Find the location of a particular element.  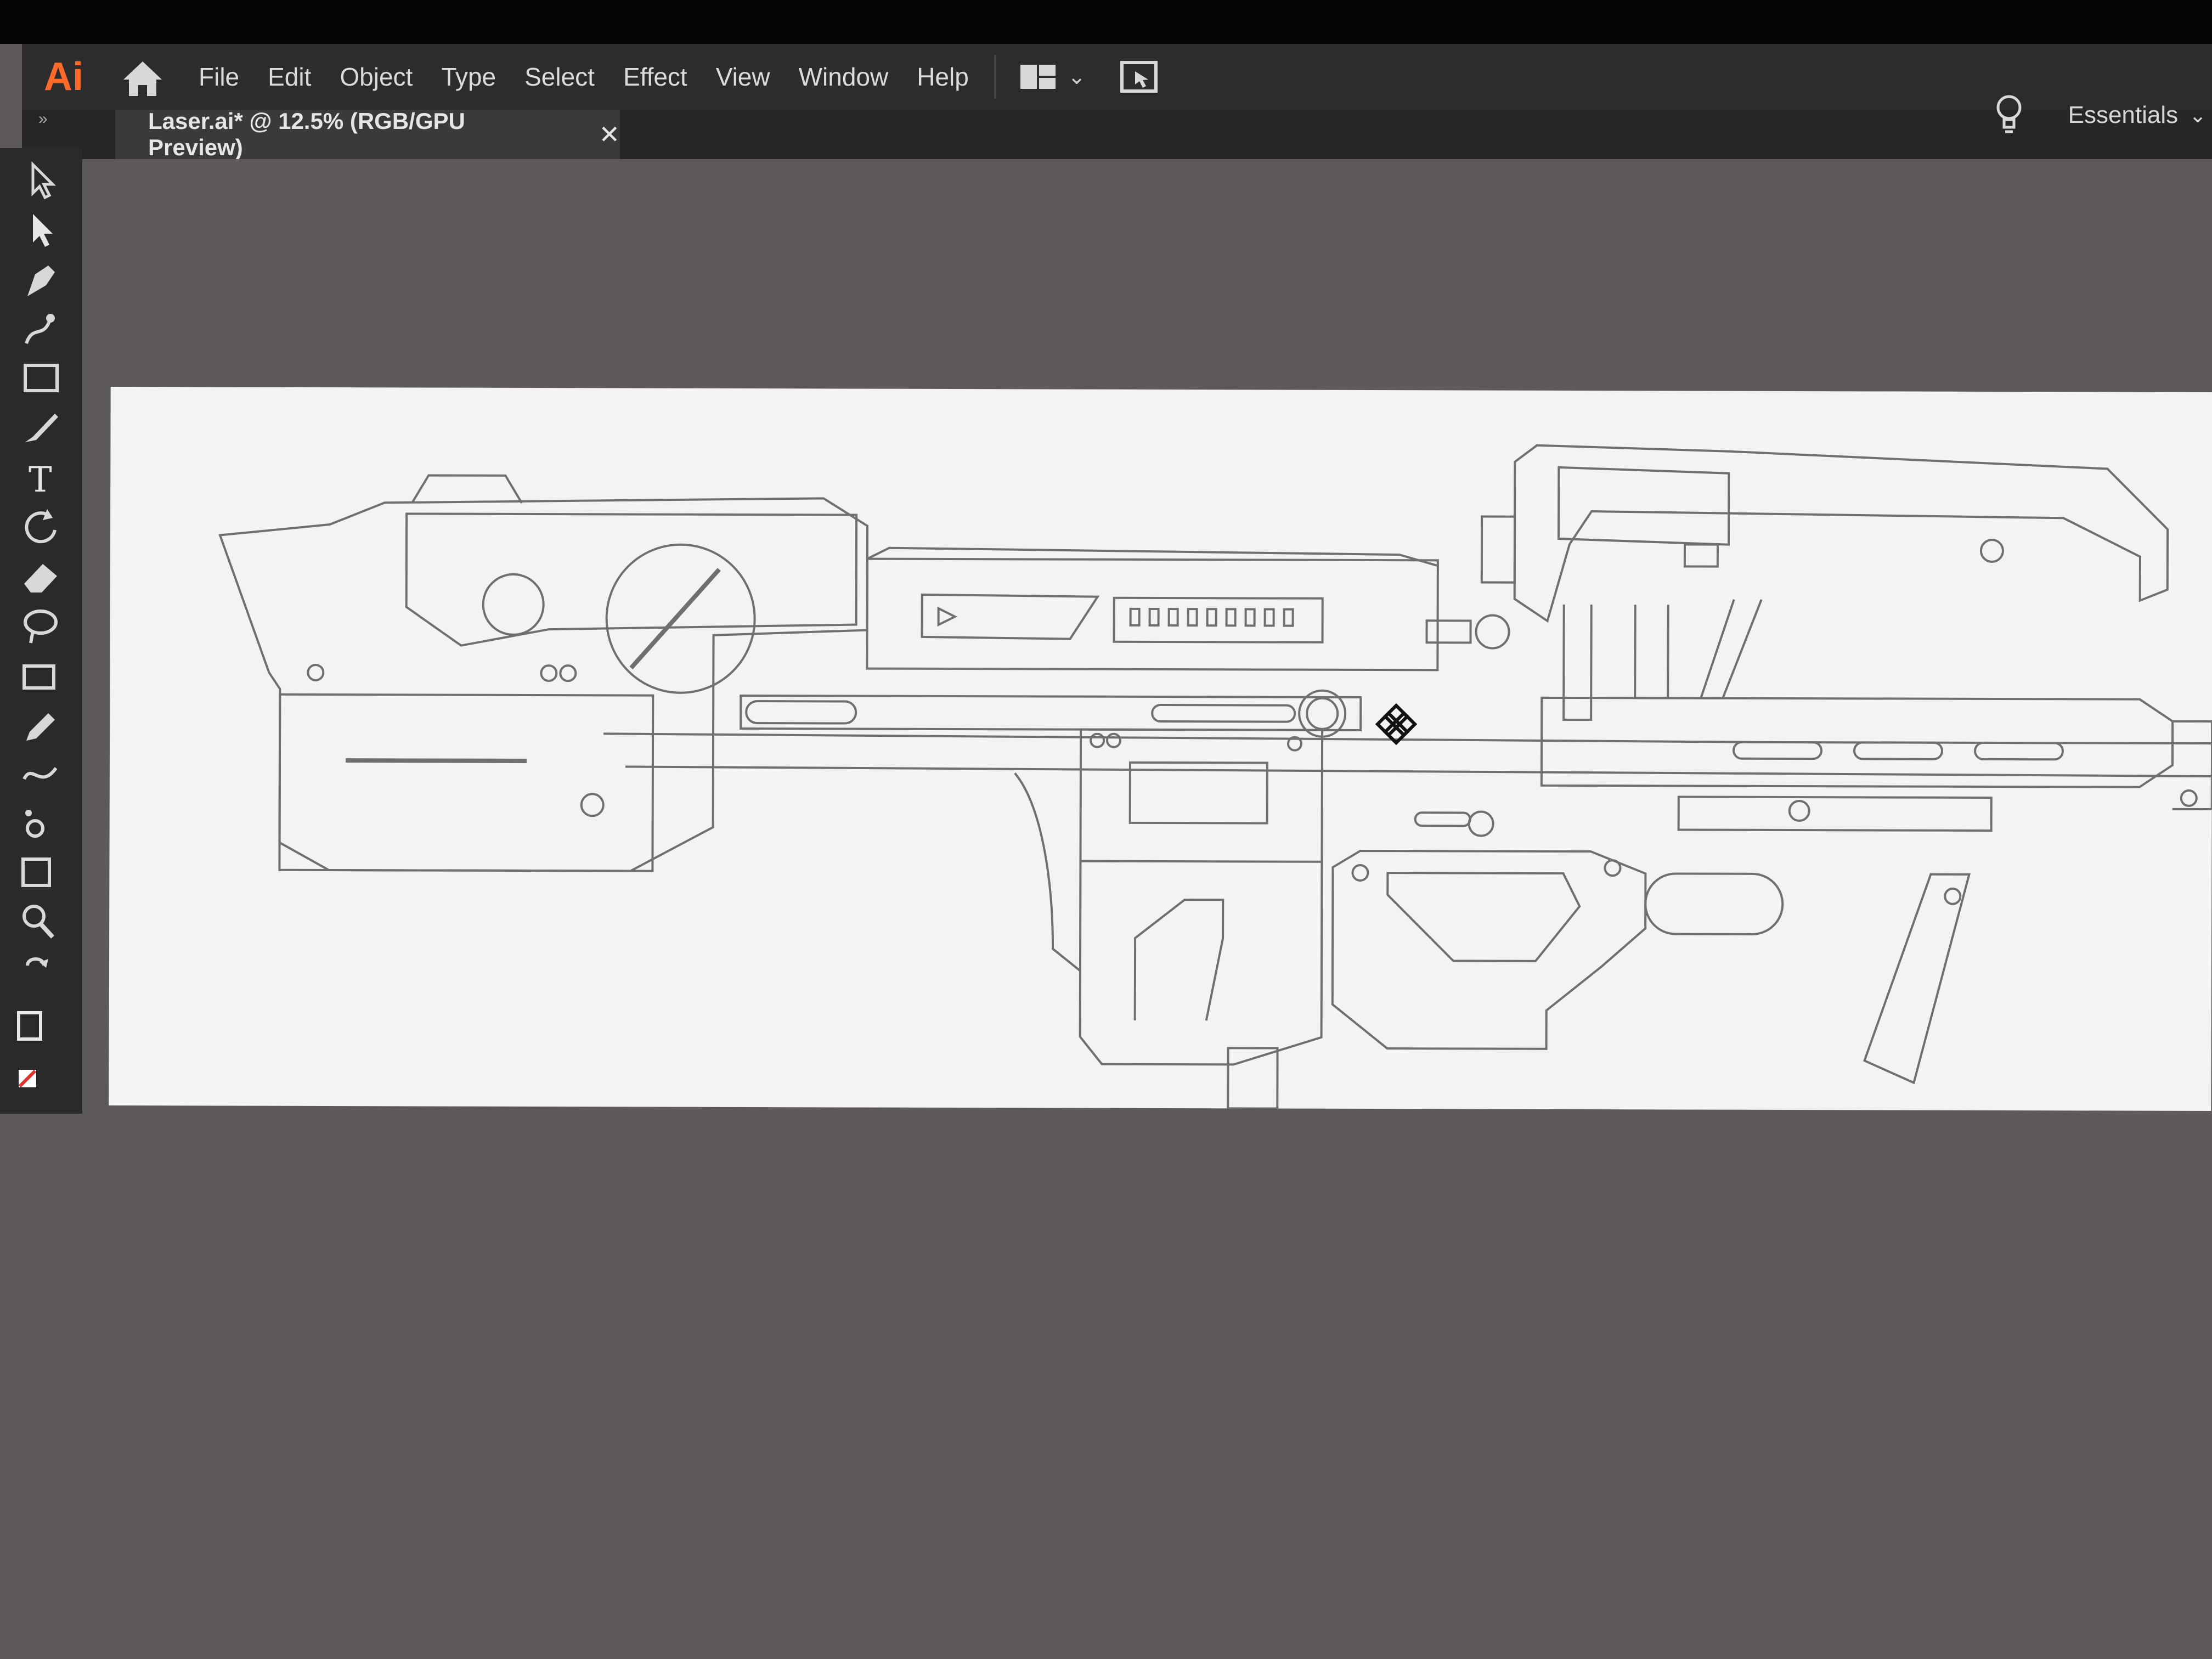

document-tab: Laser.ai* @ 12.5% (RGB/GPU Preview) ✕ is located at coordinates (368, 134).